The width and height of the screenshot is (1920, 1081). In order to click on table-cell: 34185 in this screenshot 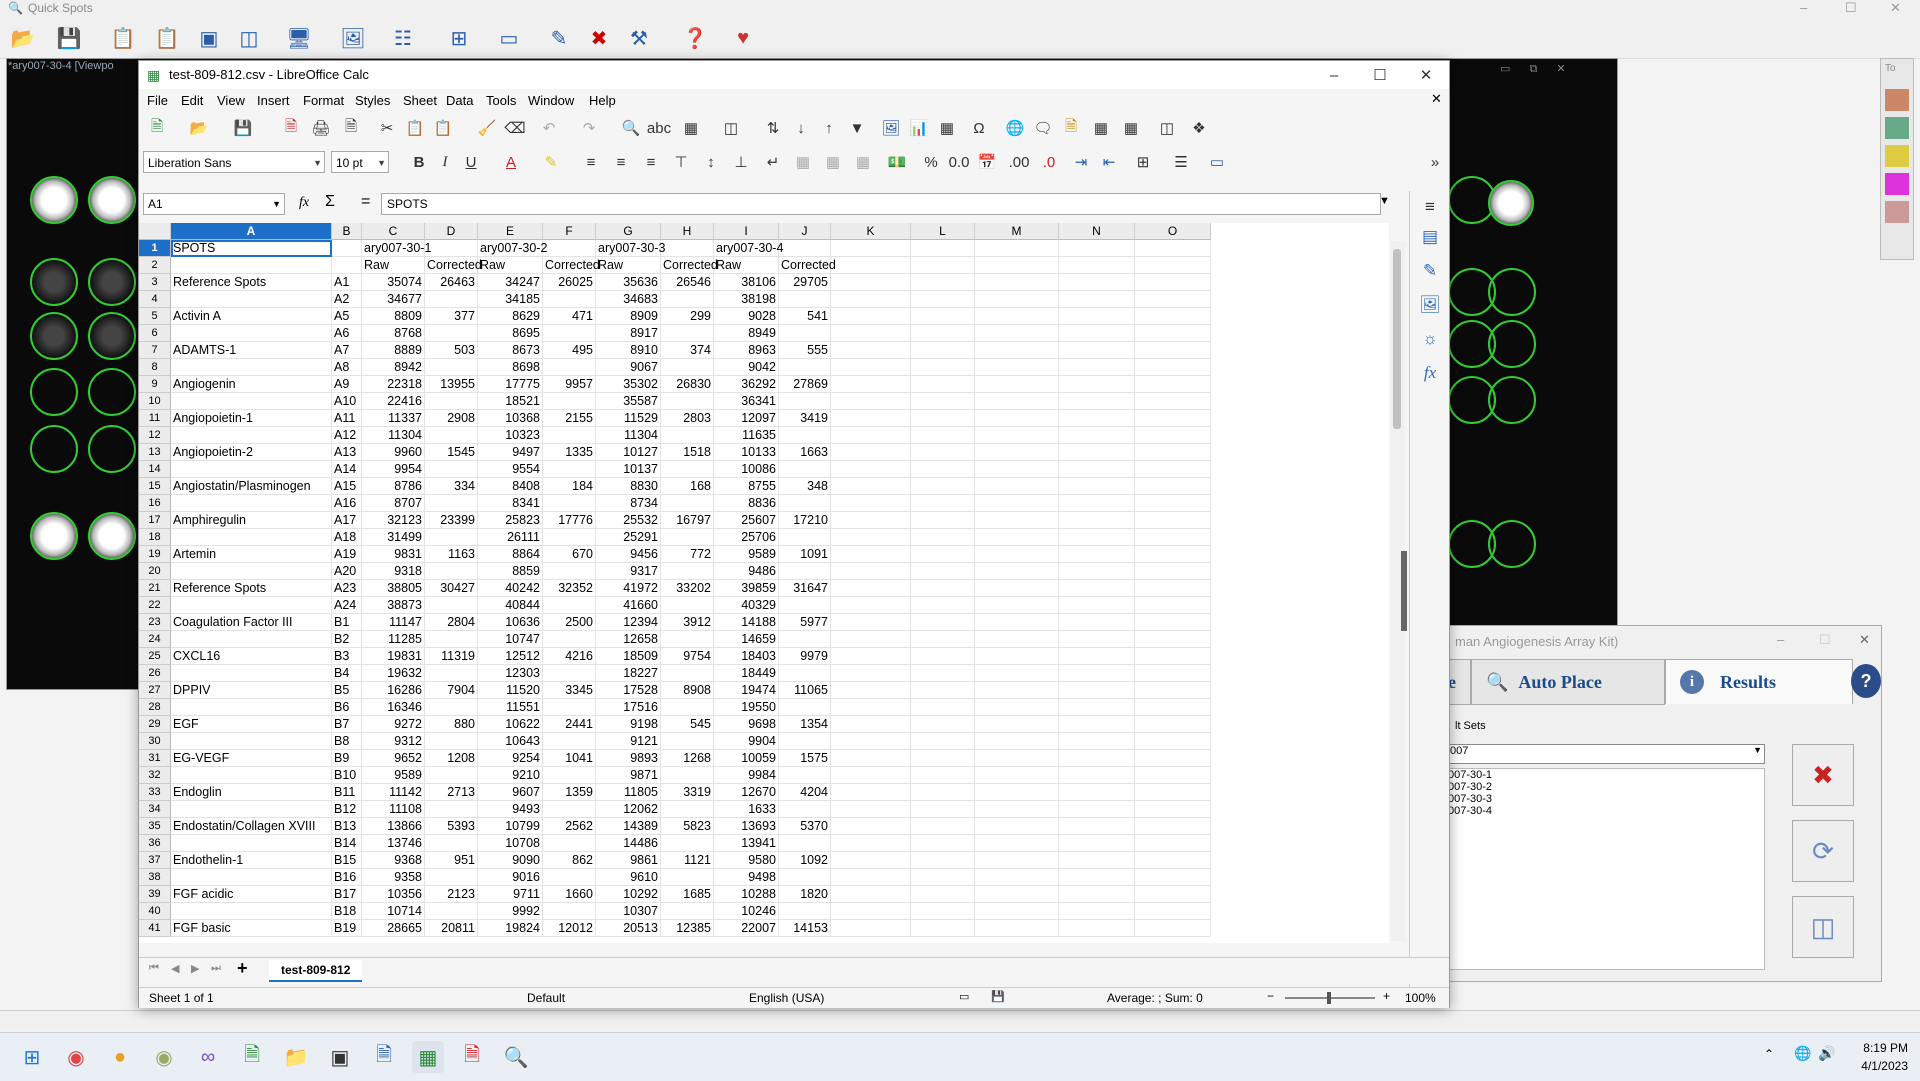, I will do `click(510, 299)`.